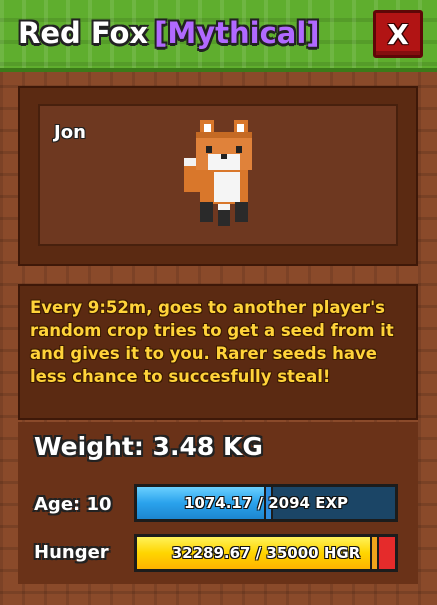 The image size is (437, 605). I want to click on owner-name: Jon, so click(70, 132).